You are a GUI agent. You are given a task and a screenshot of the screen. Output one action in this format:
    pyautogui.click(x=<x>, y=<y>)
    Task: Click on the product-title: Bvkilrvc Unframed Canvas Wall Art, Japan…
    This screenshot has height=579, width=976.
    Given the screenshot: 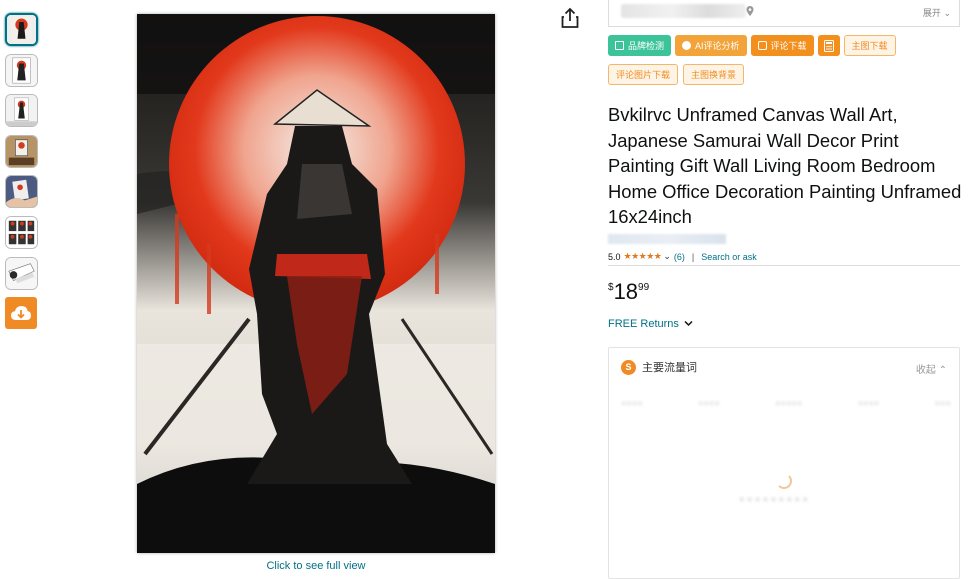 What is the action you would take?
    pyautogui.click(x=785, y=165)
    